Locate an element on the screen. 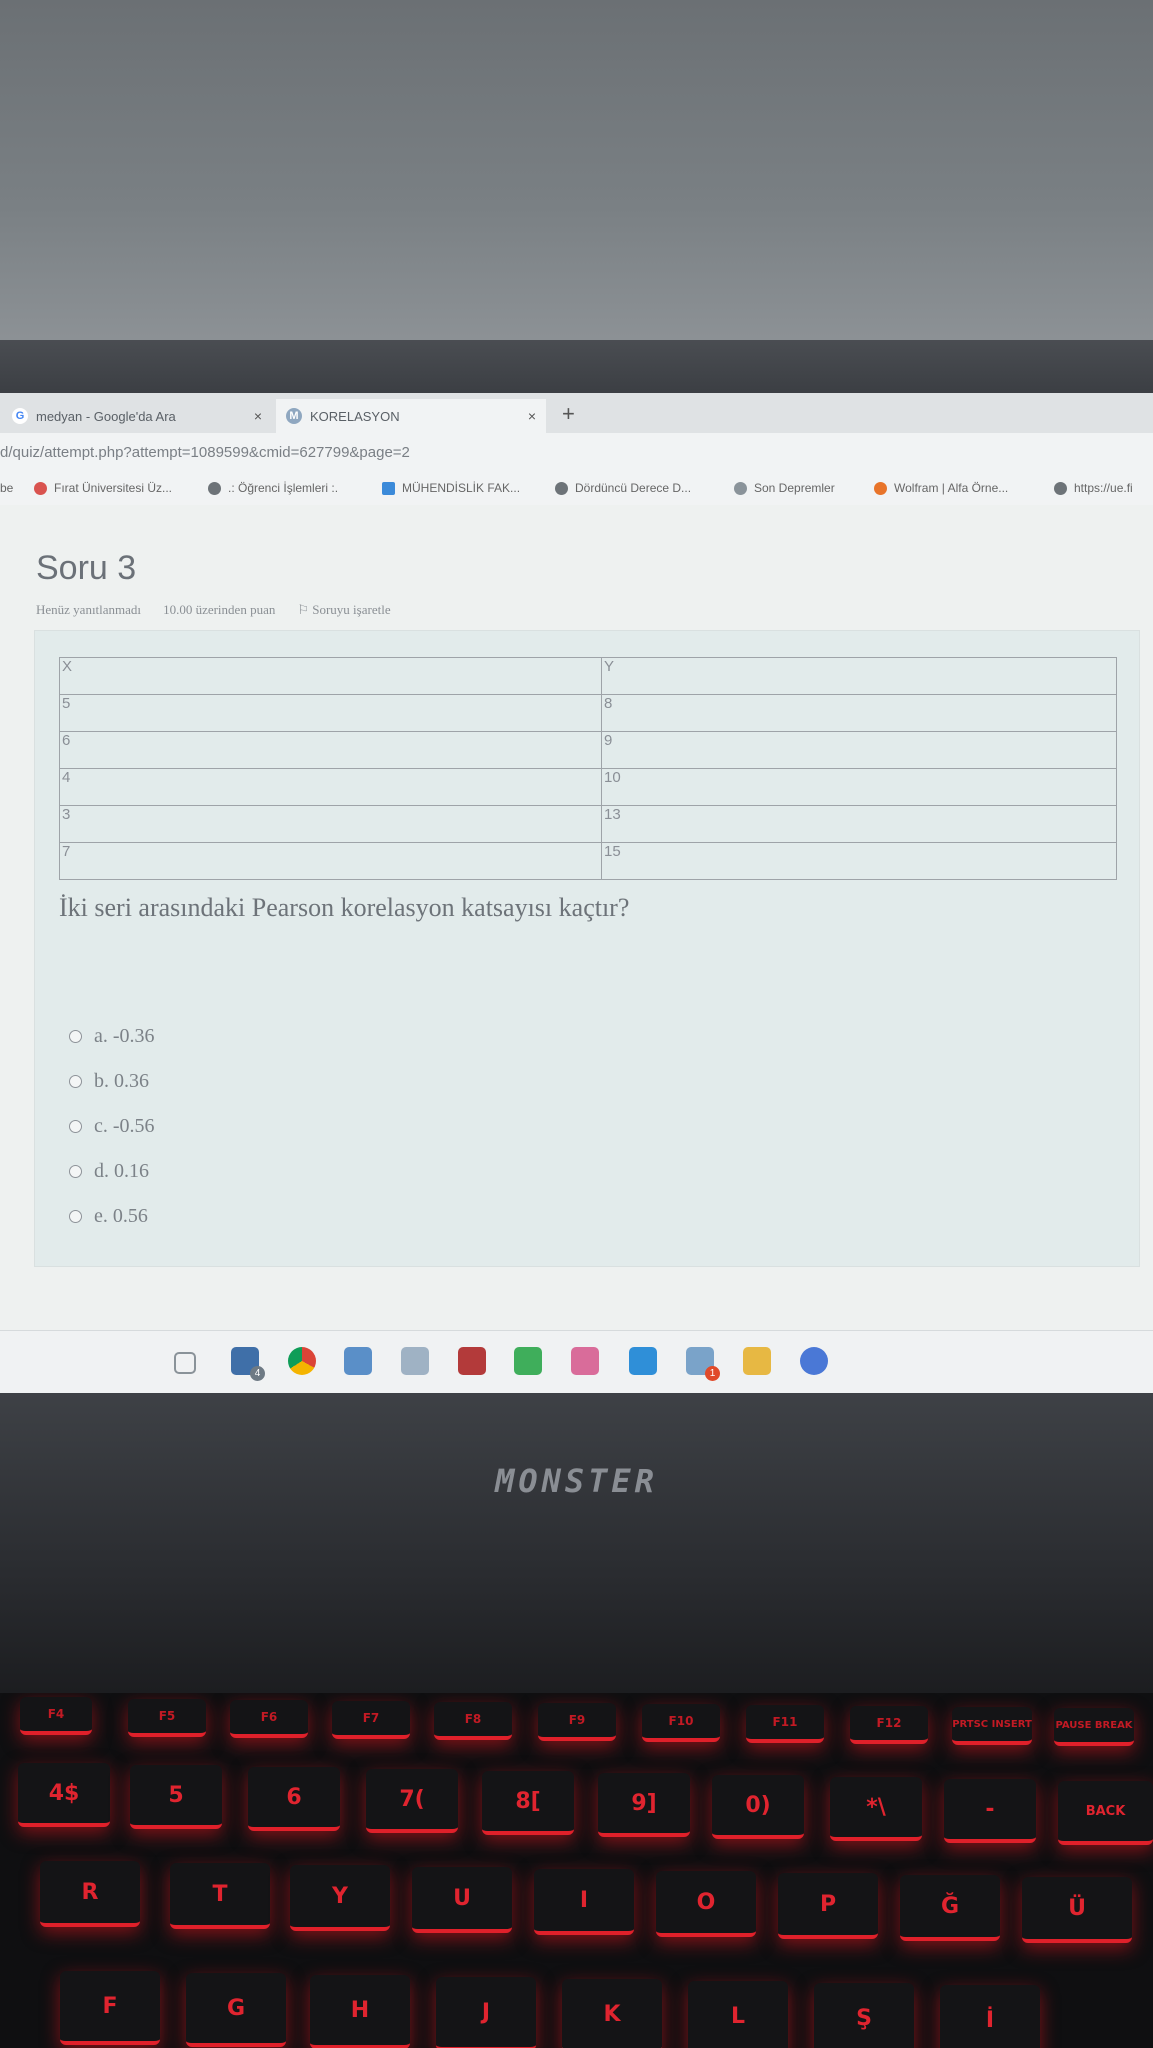 This screenshot has width=1153, height=2048. key-8: 8[ is located at coordinates (528, 1803).